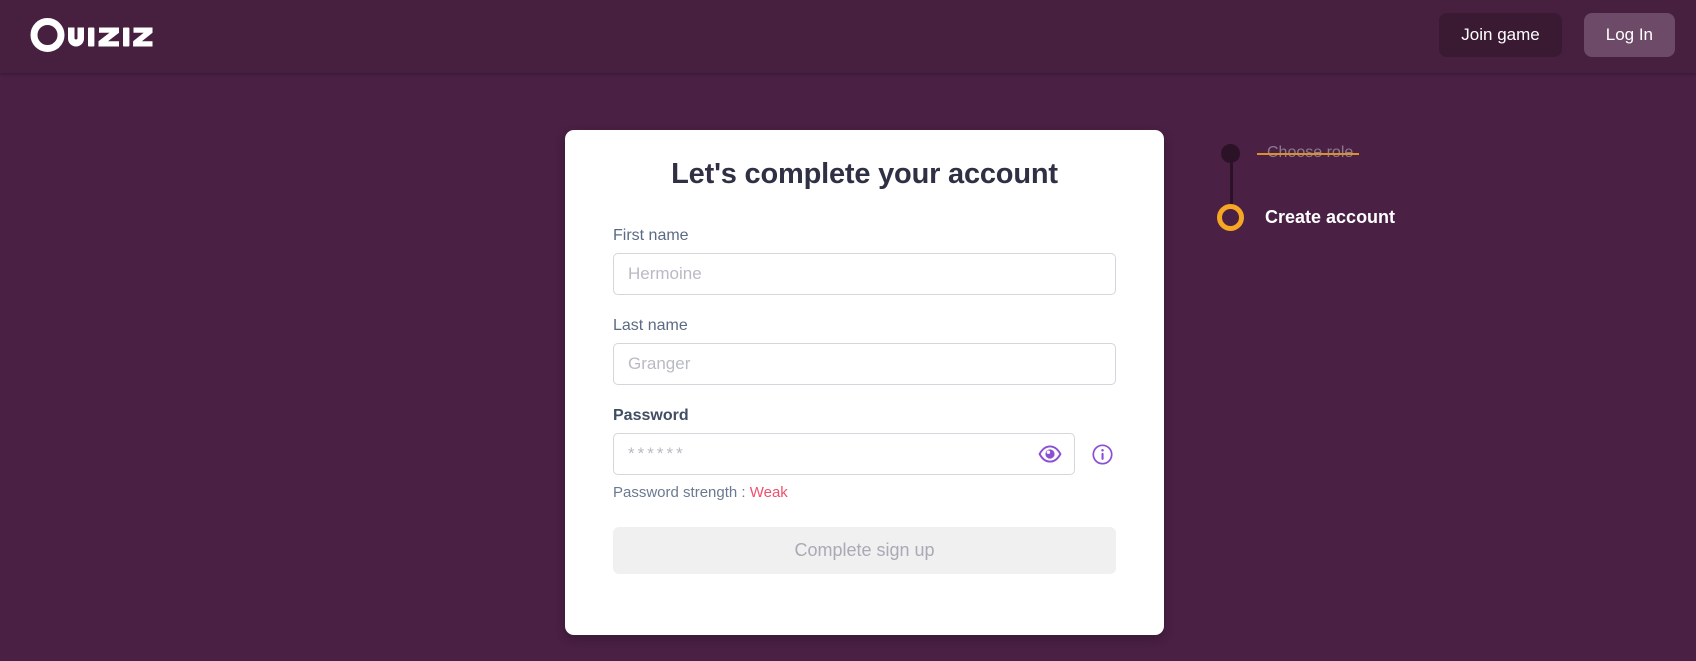  I want to click on password-strength-value: Weak, so click(768, 492).